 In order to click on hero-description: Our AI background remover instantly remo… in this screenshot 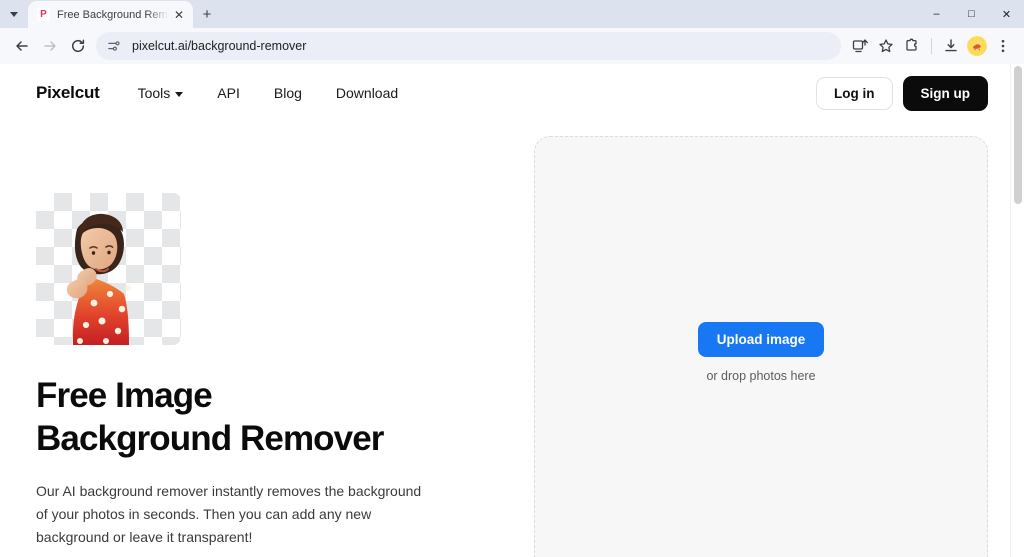, I will do `click(229, 514)`.